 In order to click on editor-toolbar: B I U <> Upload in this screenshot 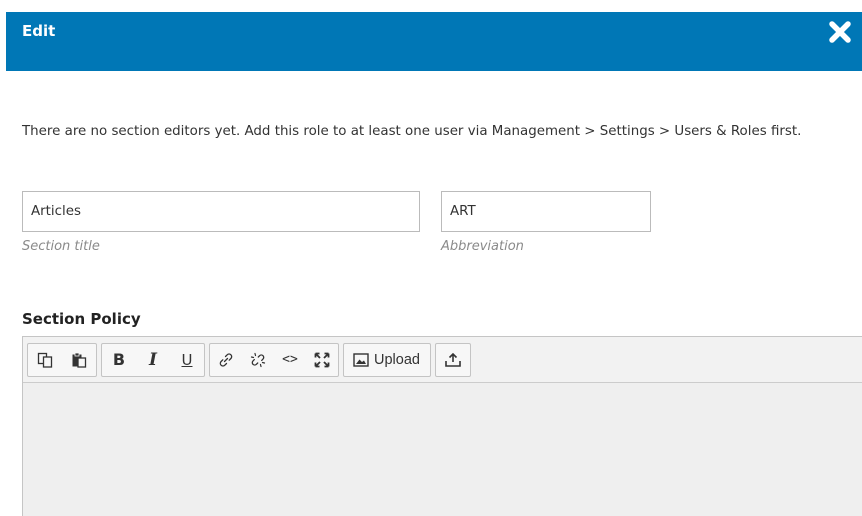, I will do `click(442, 360)`.